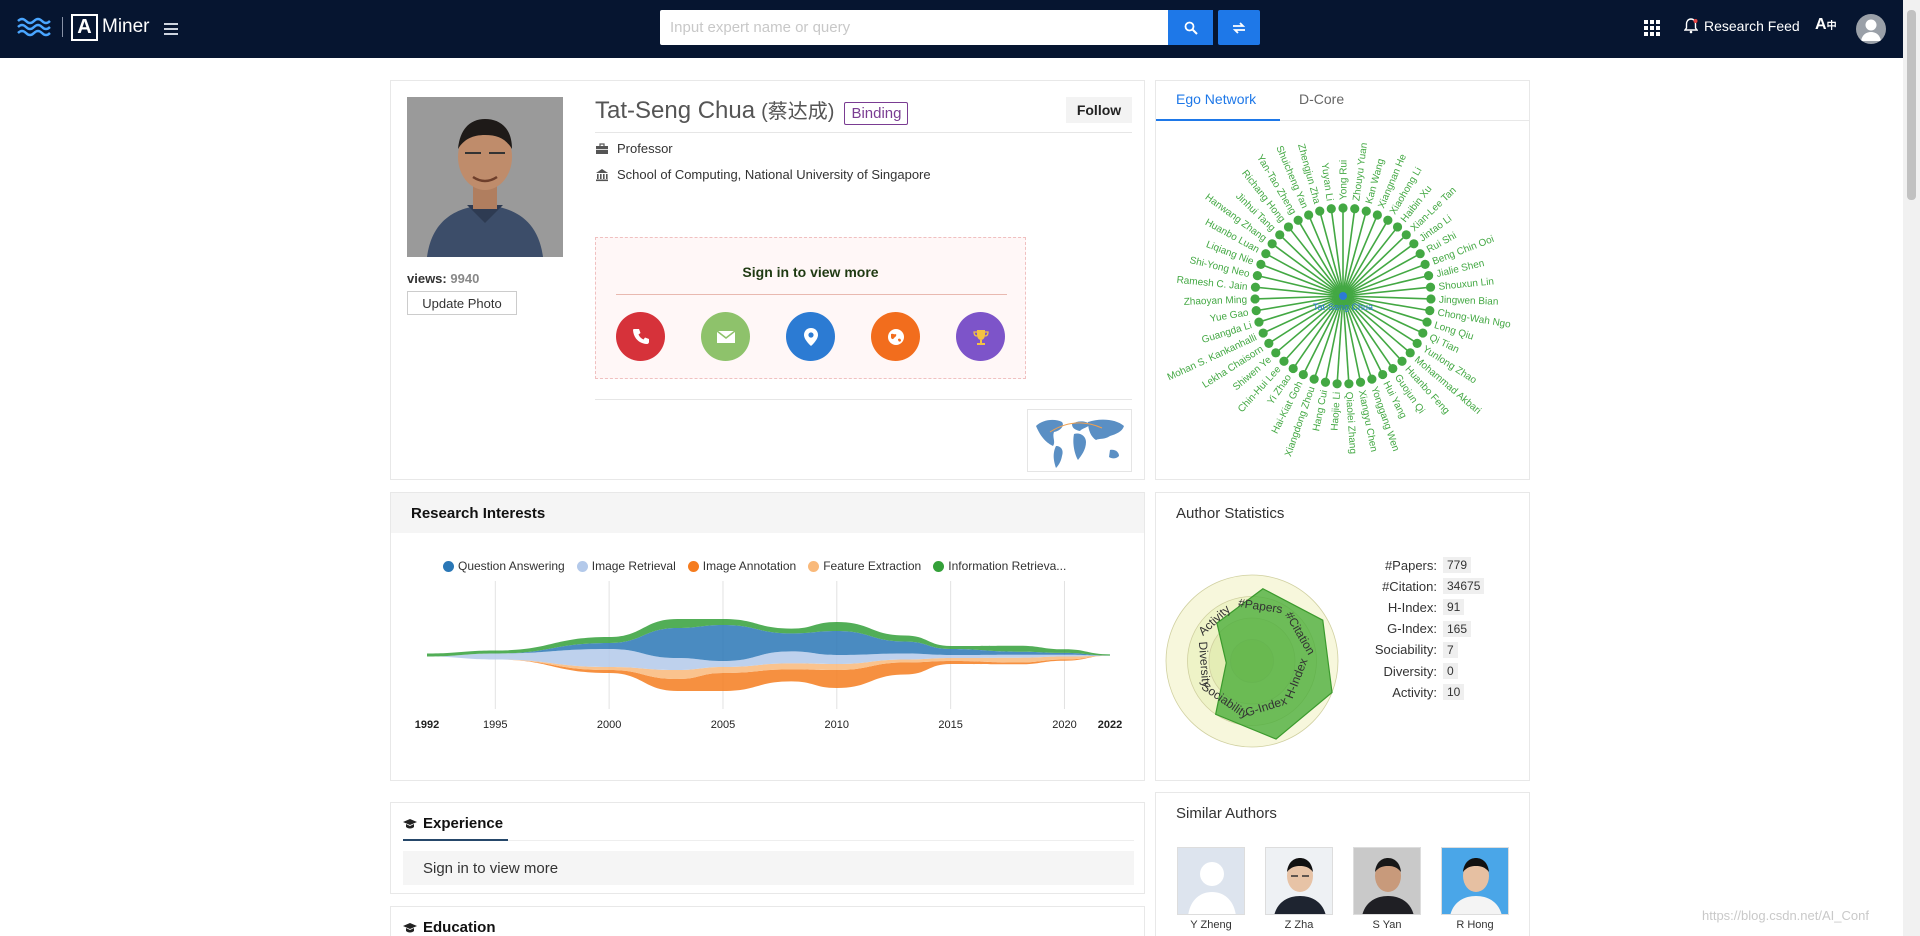 The image size is (1920, 936). Describe the element at coordinates (876, 113) in the screenshot. I see `binding-button: Binding` at that location.